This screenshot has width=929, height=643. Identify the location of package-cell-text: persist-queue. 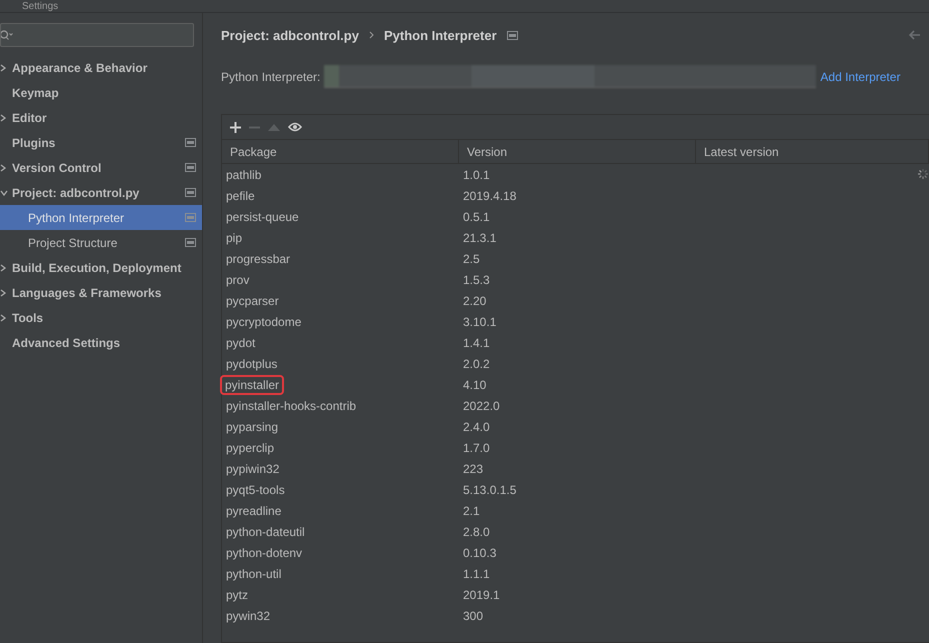
(262, 216).